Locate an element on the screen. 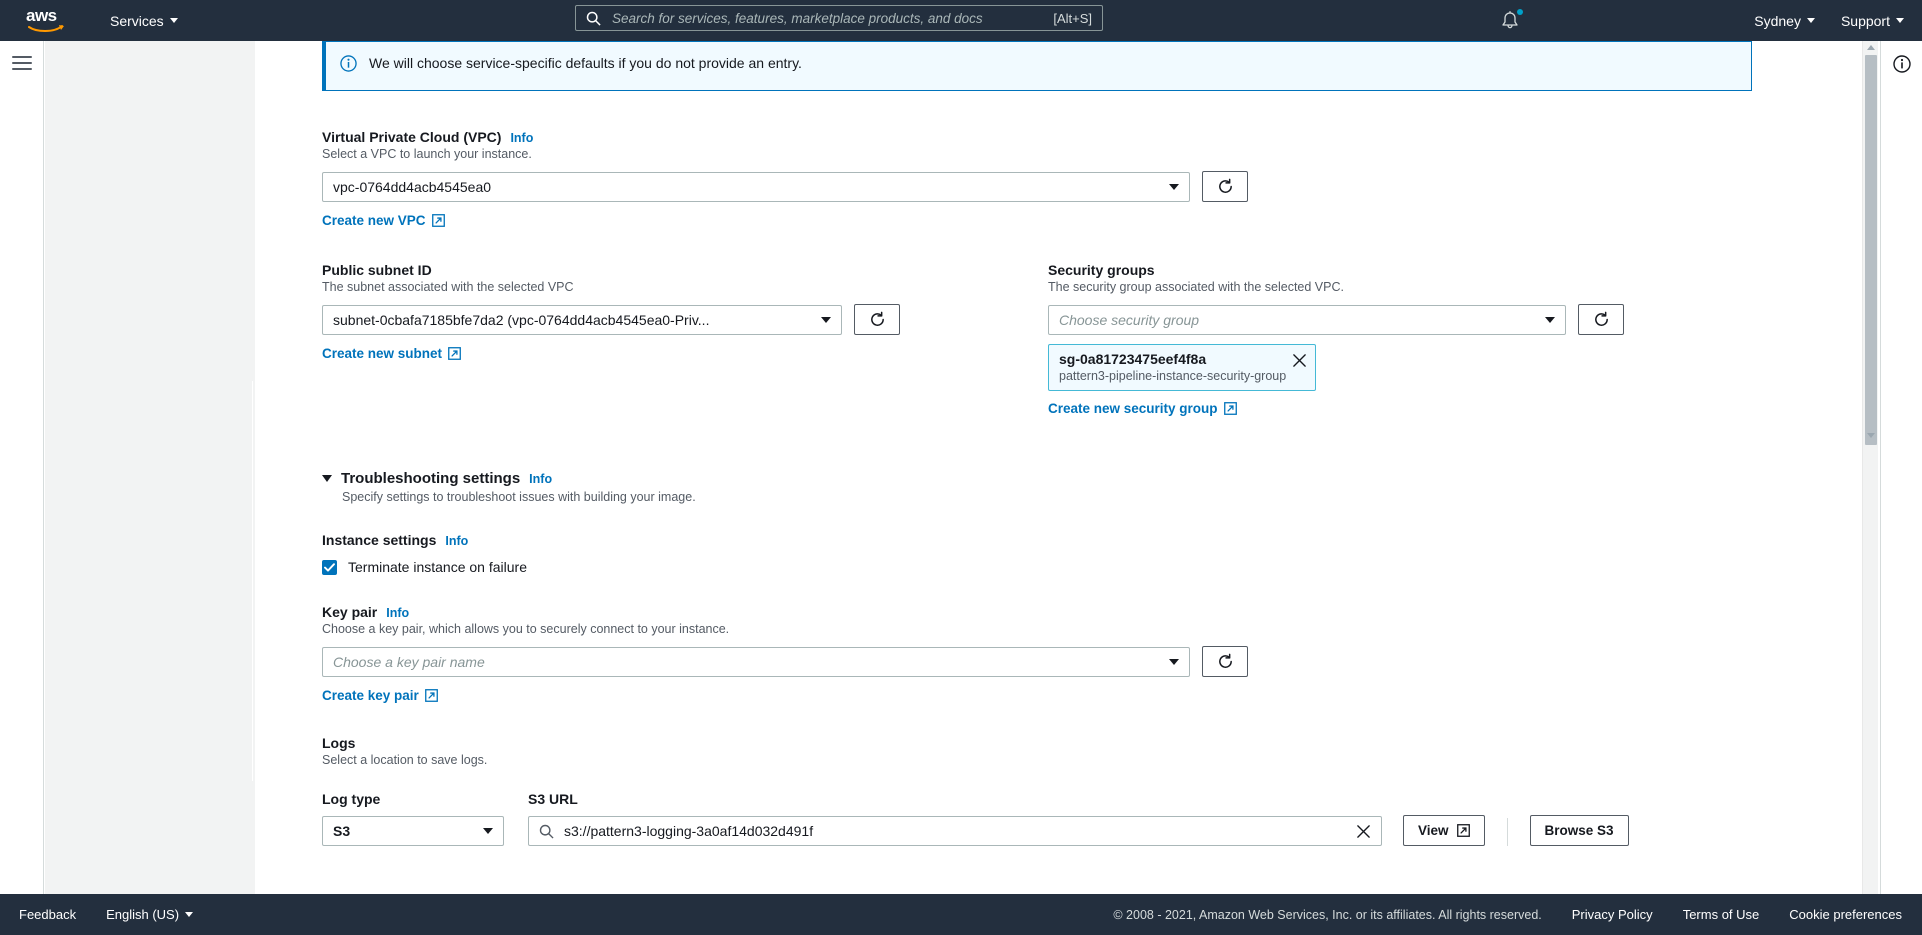  security-groups-select: Choose security group is located at coordinates (1307, 319).